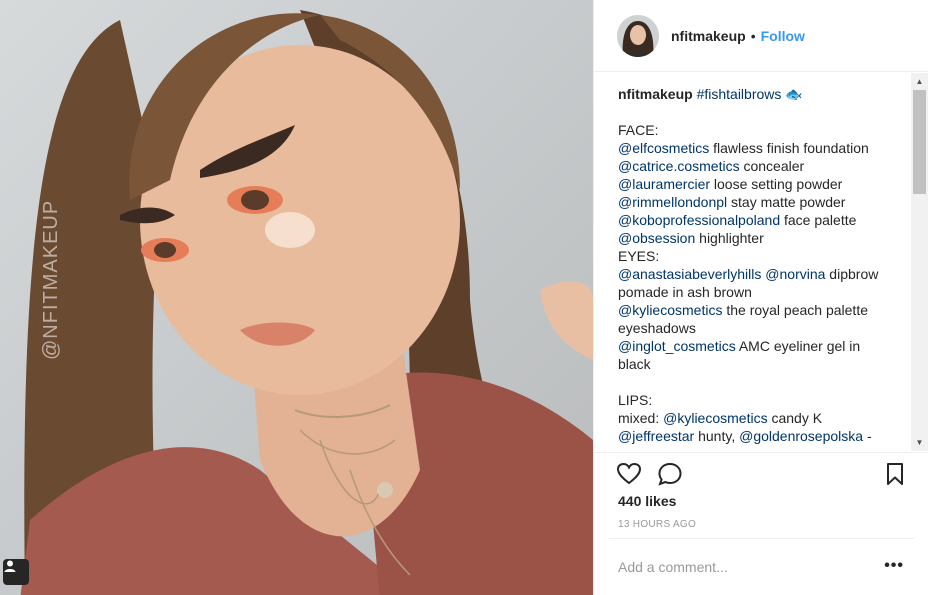  I want to click on caption-line: LIPS:, so click(753, 400).